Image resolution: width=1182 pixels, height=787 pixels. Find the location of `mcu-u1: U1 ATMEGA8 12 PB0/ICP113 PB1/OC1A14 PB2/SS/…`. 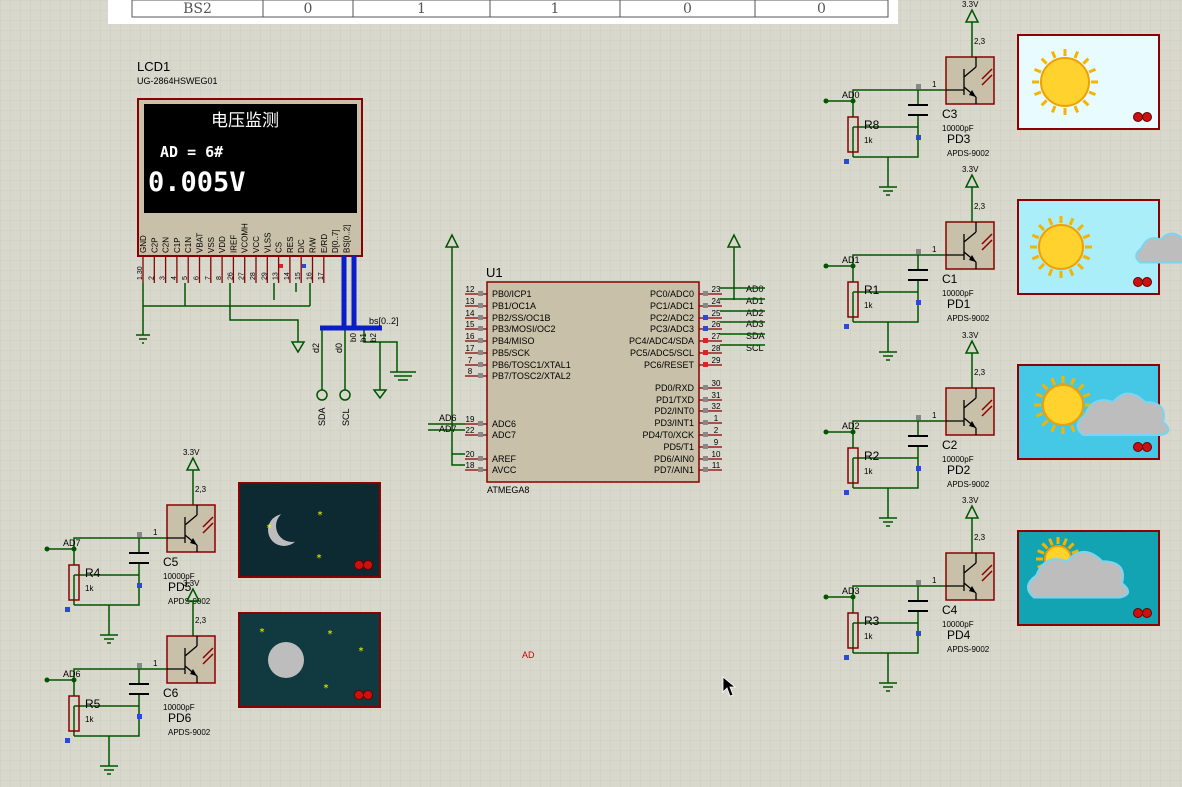

mcu-u1: U1 ATMEGA8 12 PB0/ICP113 PB1/OC1A14 PB2/SS/… is located at coordinates (615, 380).